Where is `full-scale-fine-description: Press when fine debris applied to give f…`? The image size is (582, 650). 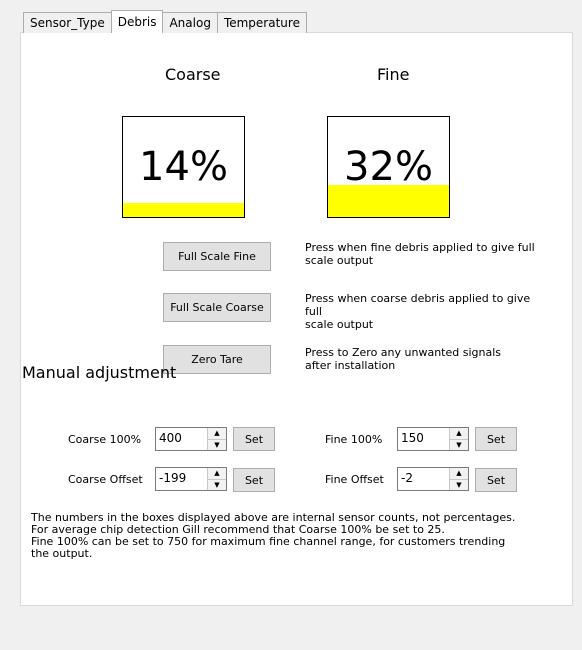
full-scale-fine-description: Press when fine debris applied to give f… is located at coordinates (425, 254).